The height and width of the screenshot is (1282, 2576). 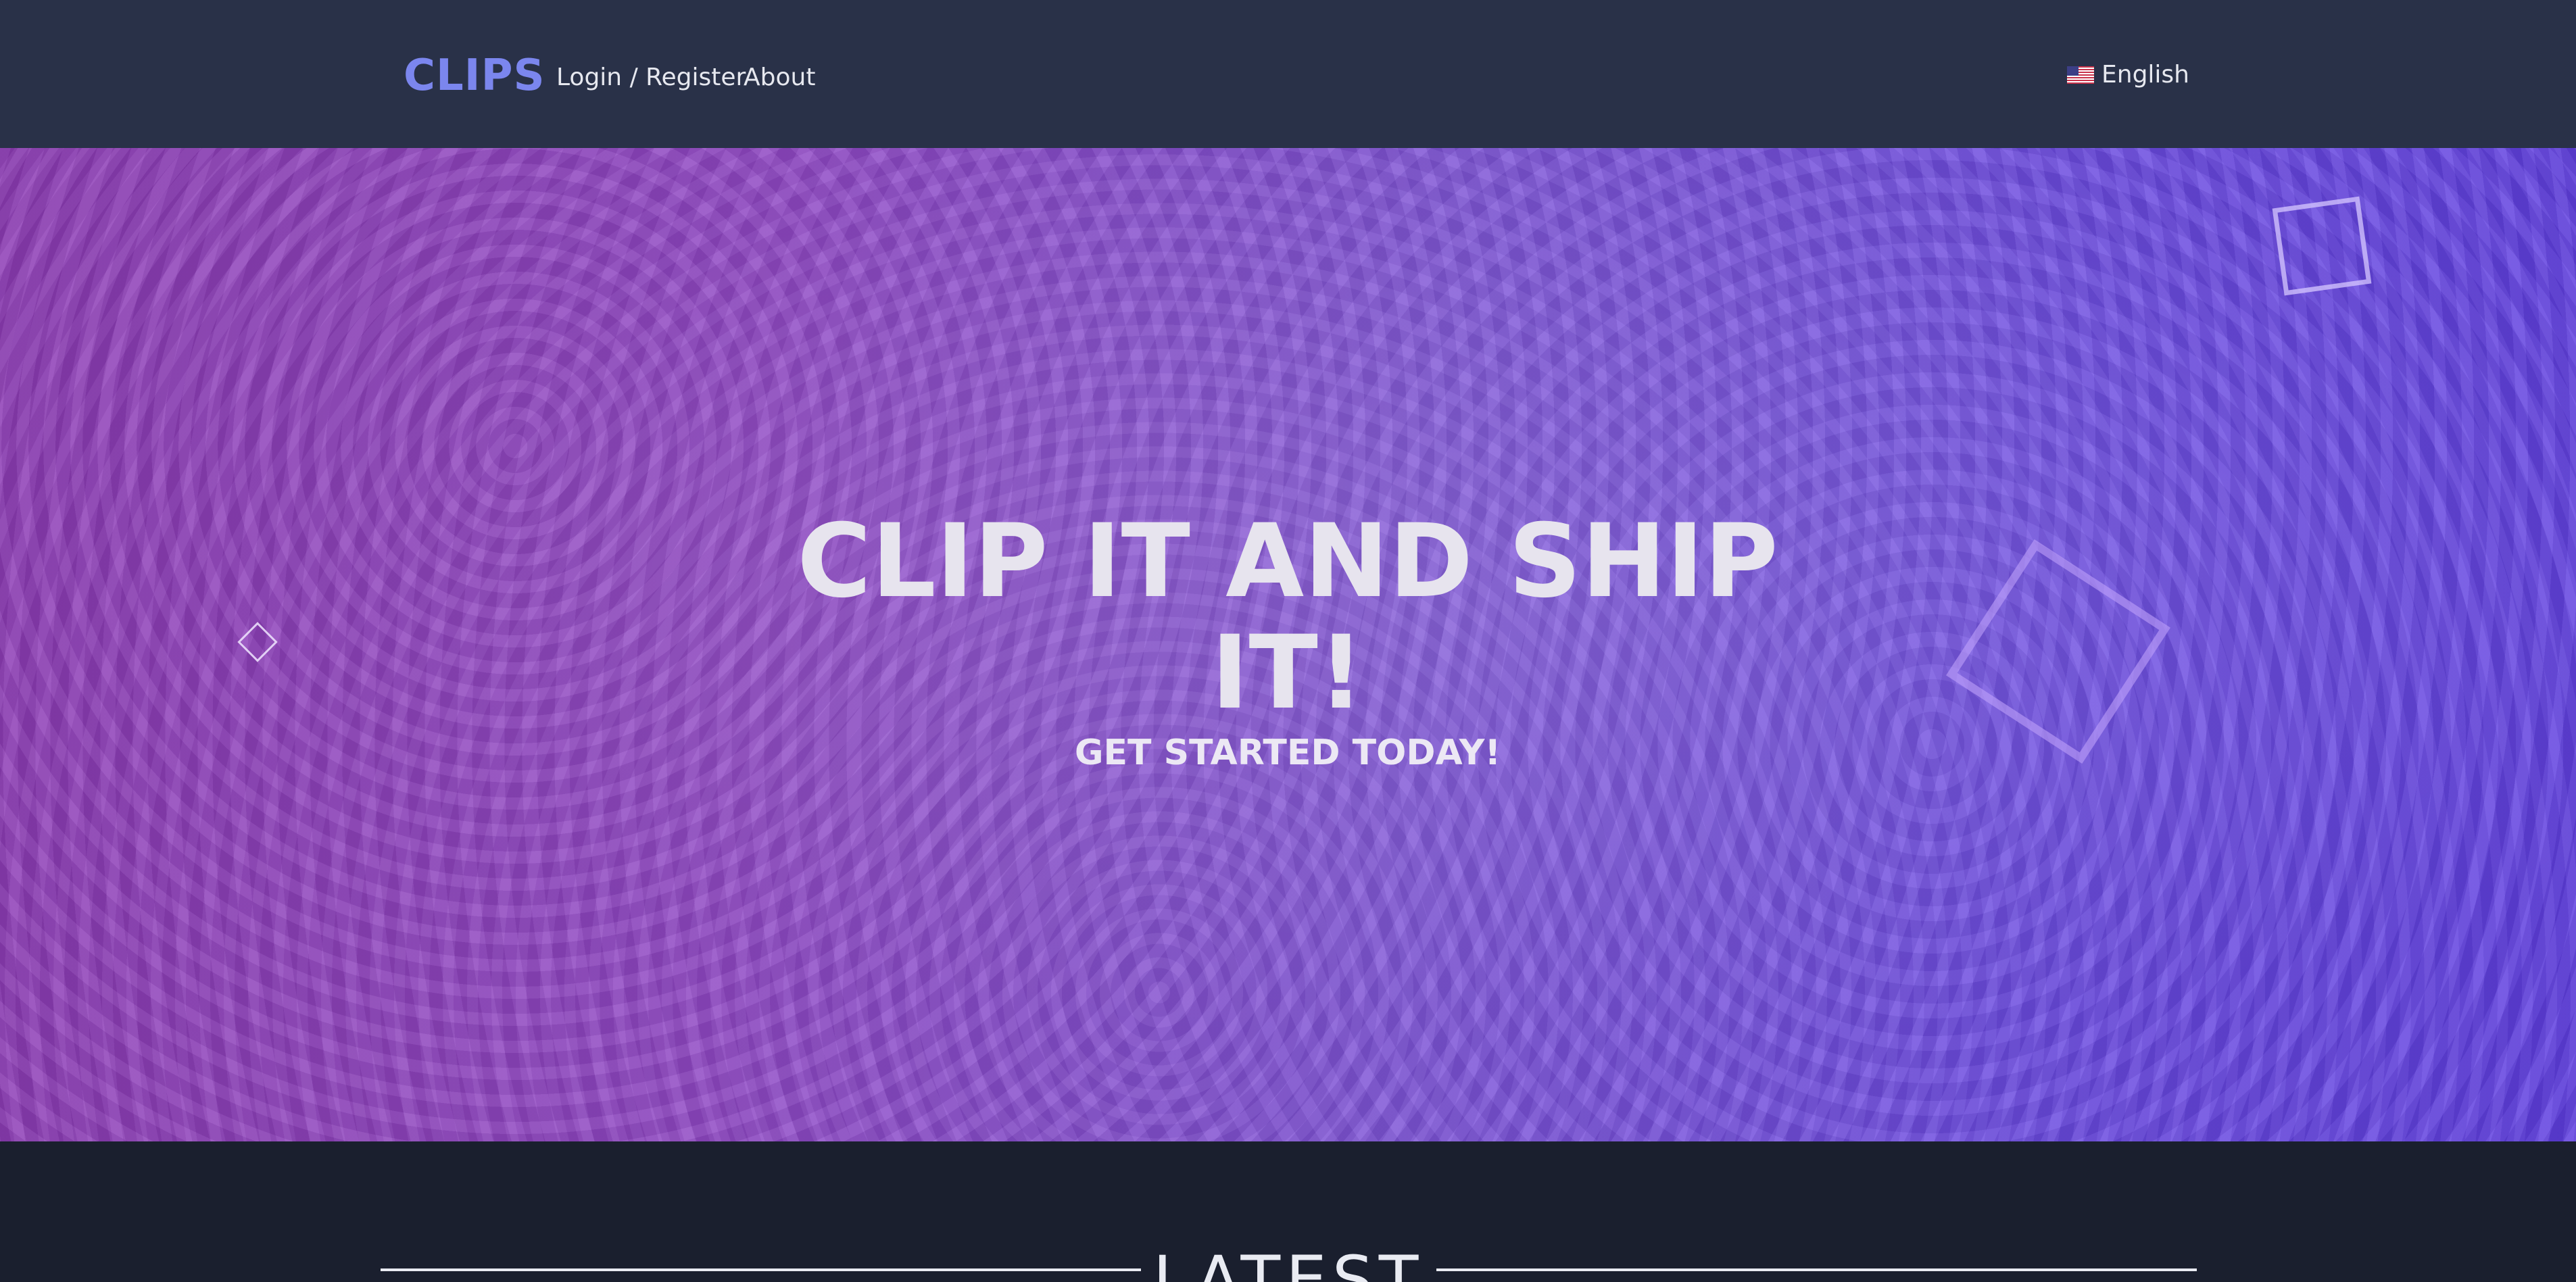 What do you see at coordinates (2322, 246) in the screenshot?
I see `decorative-square` at bounding box center [2322, 246].